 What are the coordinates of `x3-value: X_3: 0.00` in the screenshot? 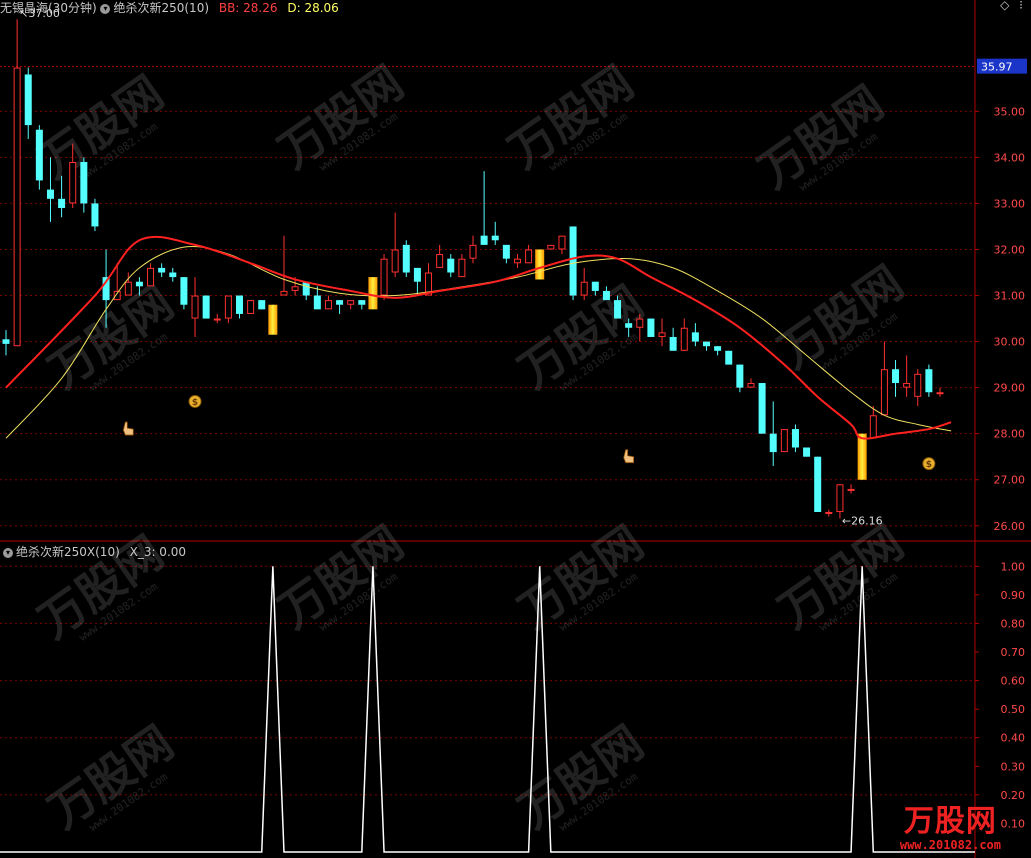 It's located at (158, 552).